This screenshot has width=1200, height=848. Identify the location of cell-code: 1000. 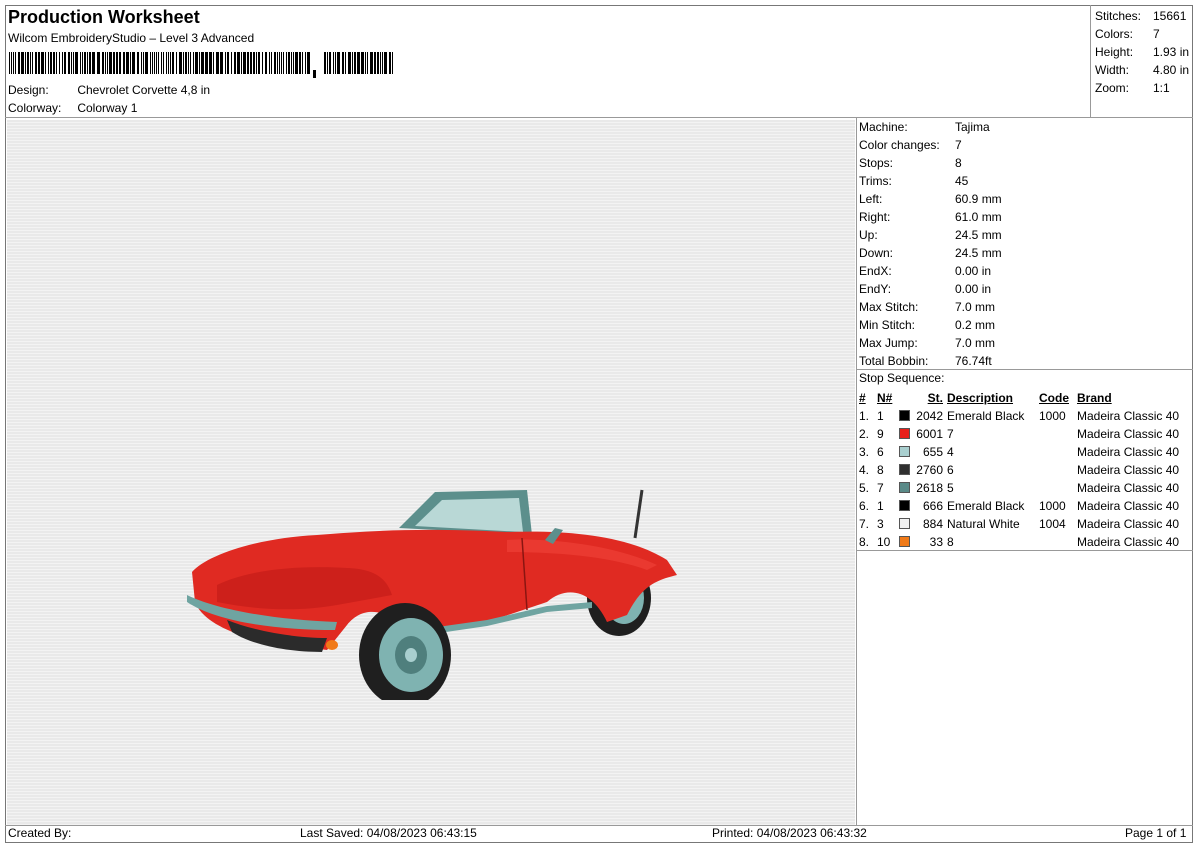
(1052, 506).